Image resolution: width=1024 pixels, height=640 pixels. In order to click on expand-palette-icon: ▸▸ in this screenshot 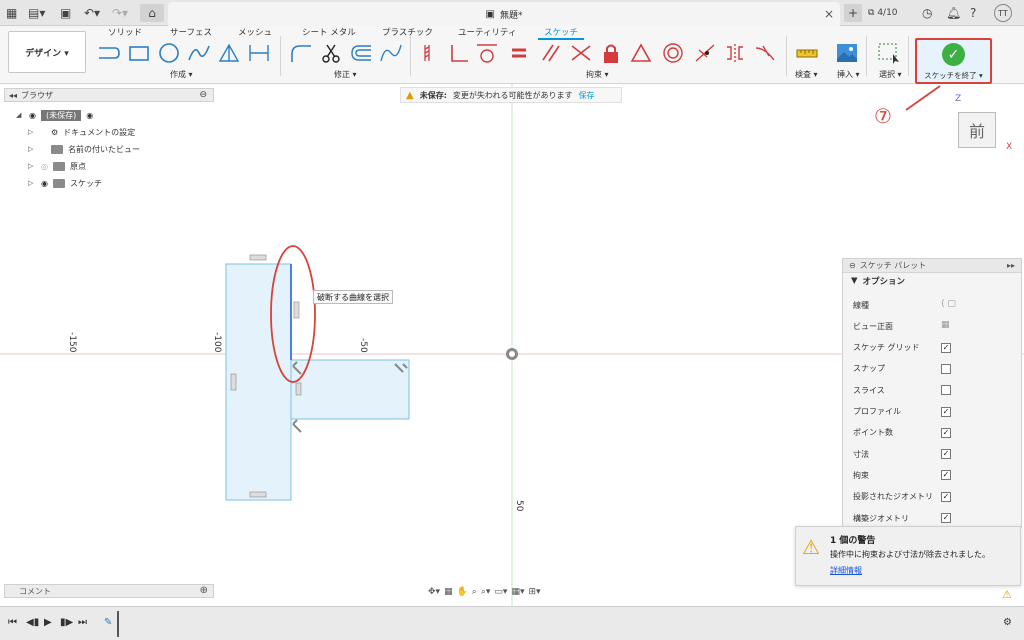, I will do `click(1011, 265)`.